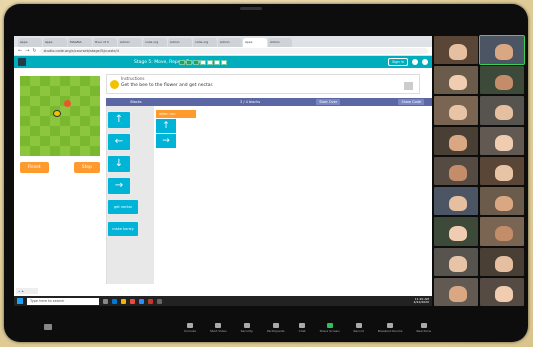  What do you see at coordinates (423, 328) in the screenshot?
I see `zoom-control-reactions: Reactions` at bounding box center [423, 328].